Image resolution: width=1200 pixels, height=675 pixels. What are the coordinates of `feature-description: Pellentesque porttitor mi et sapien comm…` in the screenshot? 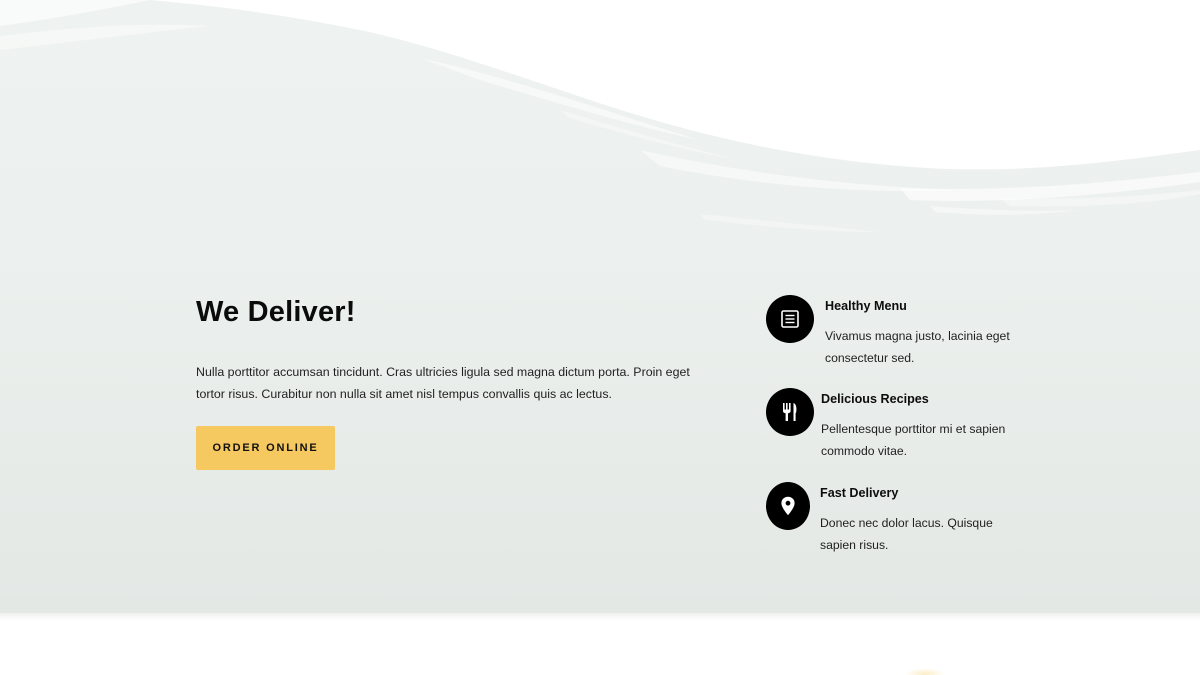 It's located at (913, 440).